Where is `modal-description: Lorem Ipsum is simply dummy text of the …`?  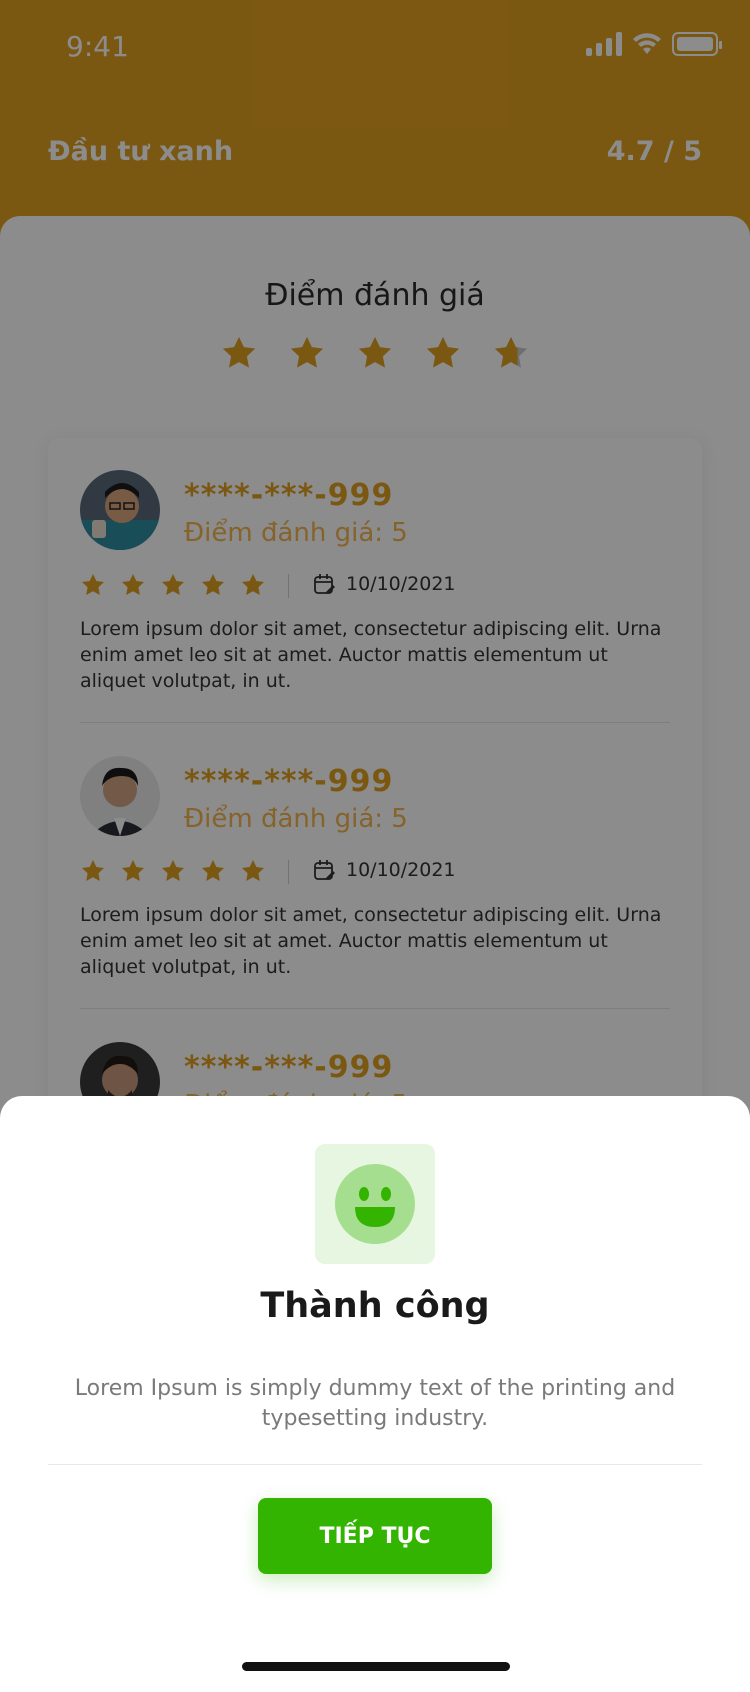
modal-description: Lorem Ipsum is simply dummy text of the … is located at coordinates (375, 1403).